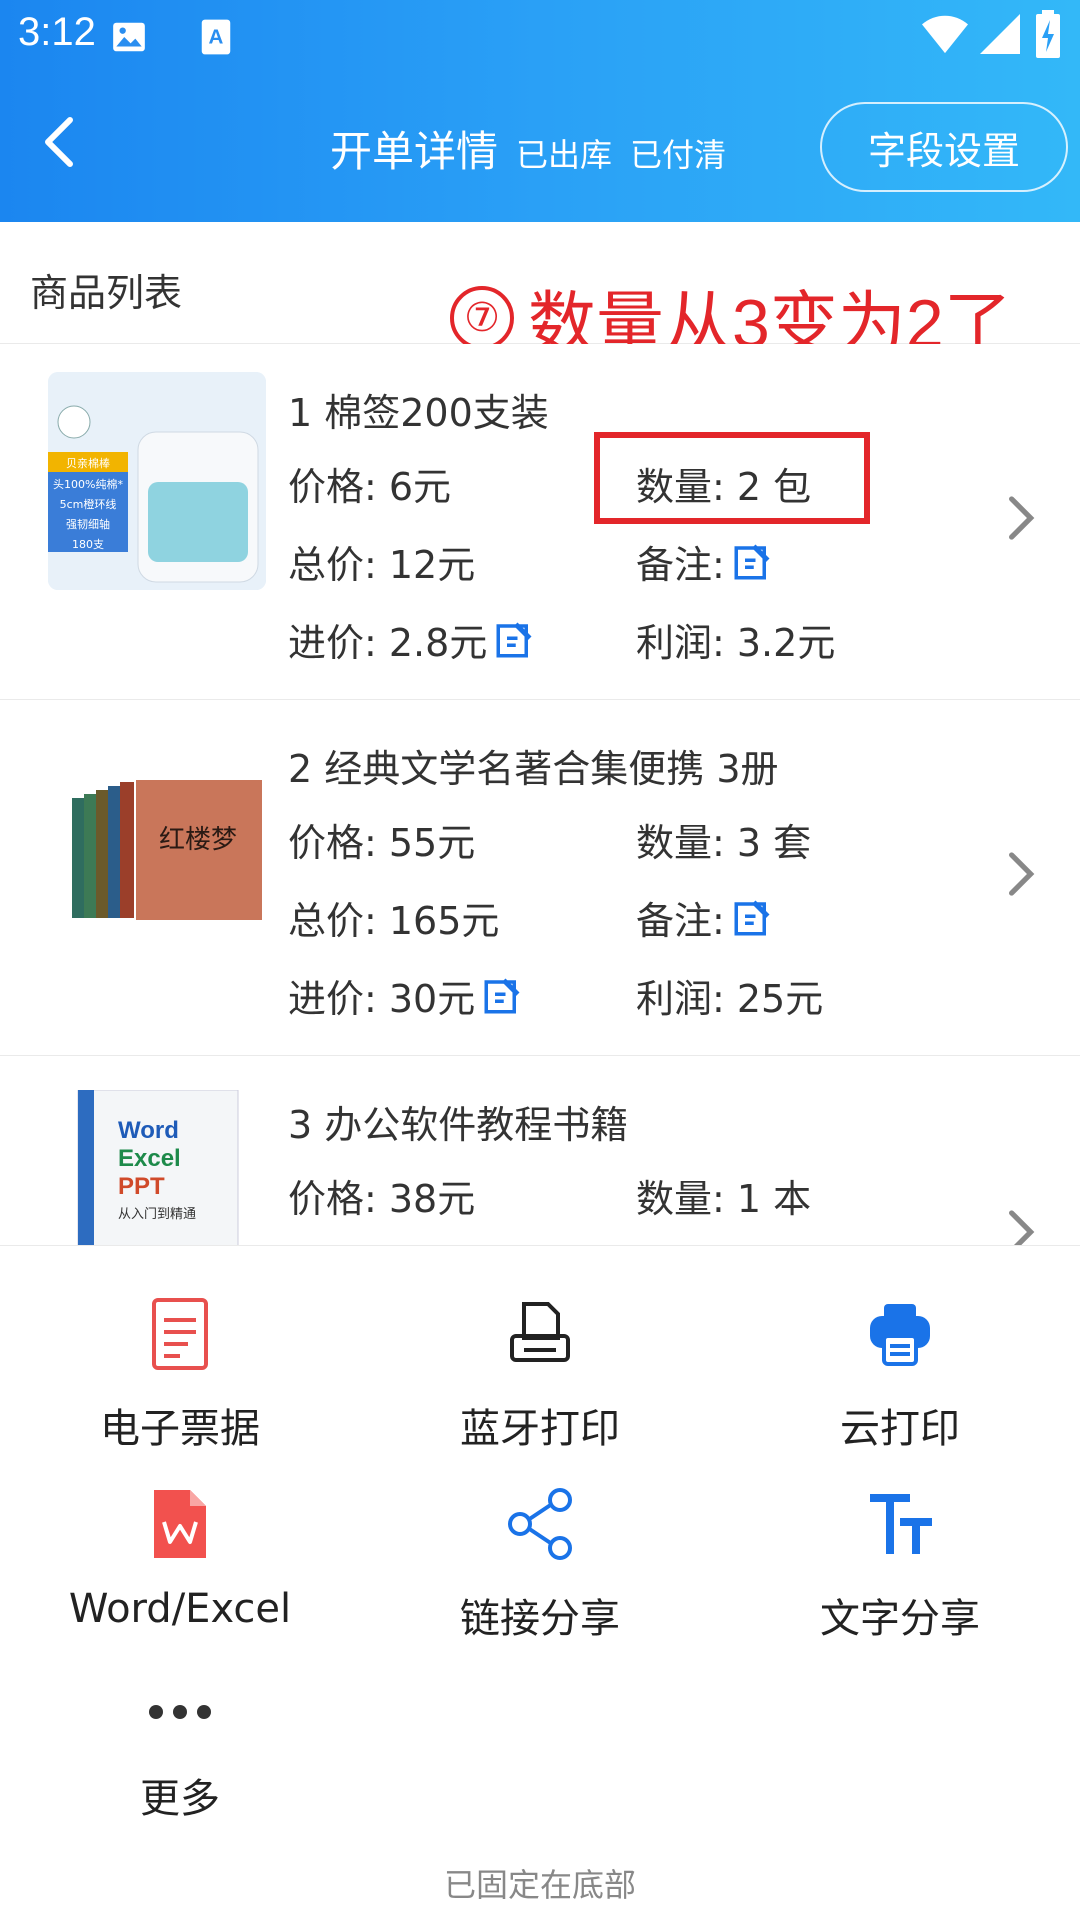 Image resolution: width=1080 pixels, height=1920 pixels. What do you see at coordinates (901, 1524) in the screenshot?
I see `text-share-icon` at bounding box center [901, 1524].